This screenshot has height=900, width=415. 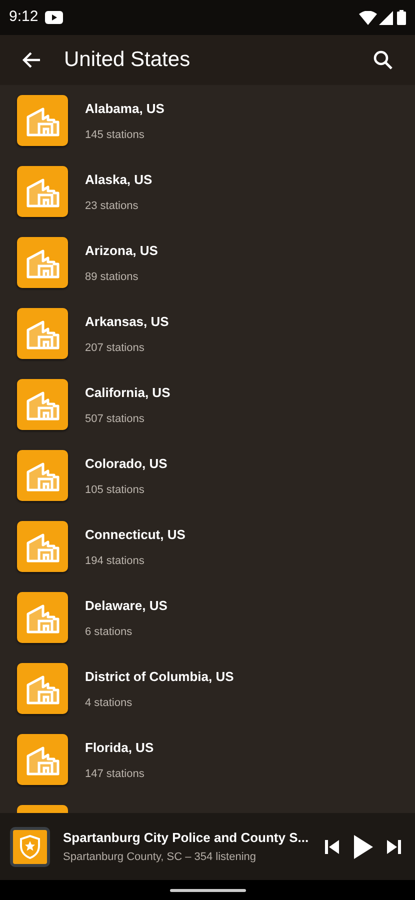 I want to click on status-time: 9:12, so click(x=23, y=17).